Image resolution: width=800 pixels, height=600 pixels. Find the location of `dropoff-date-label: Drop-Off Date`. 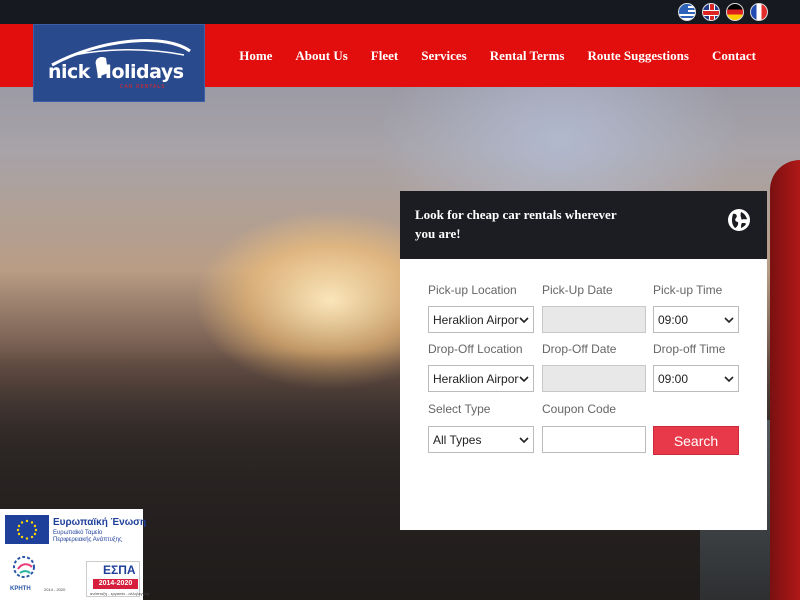

dropoff-date-label: Drop-Off Date is located at coordinates (579, 349).